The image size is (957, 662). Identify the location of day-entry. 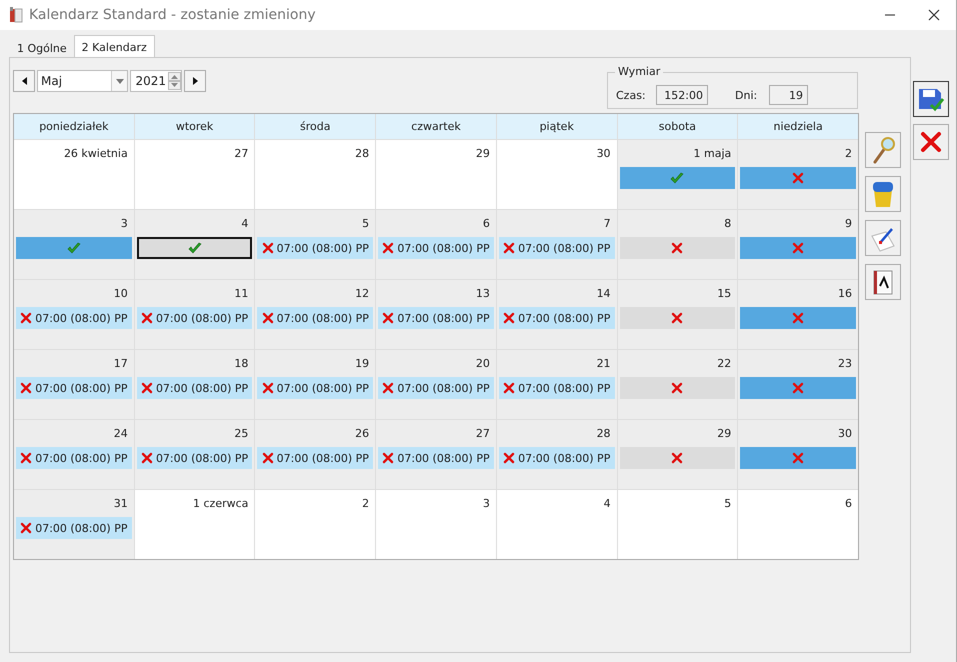
(194, 248).